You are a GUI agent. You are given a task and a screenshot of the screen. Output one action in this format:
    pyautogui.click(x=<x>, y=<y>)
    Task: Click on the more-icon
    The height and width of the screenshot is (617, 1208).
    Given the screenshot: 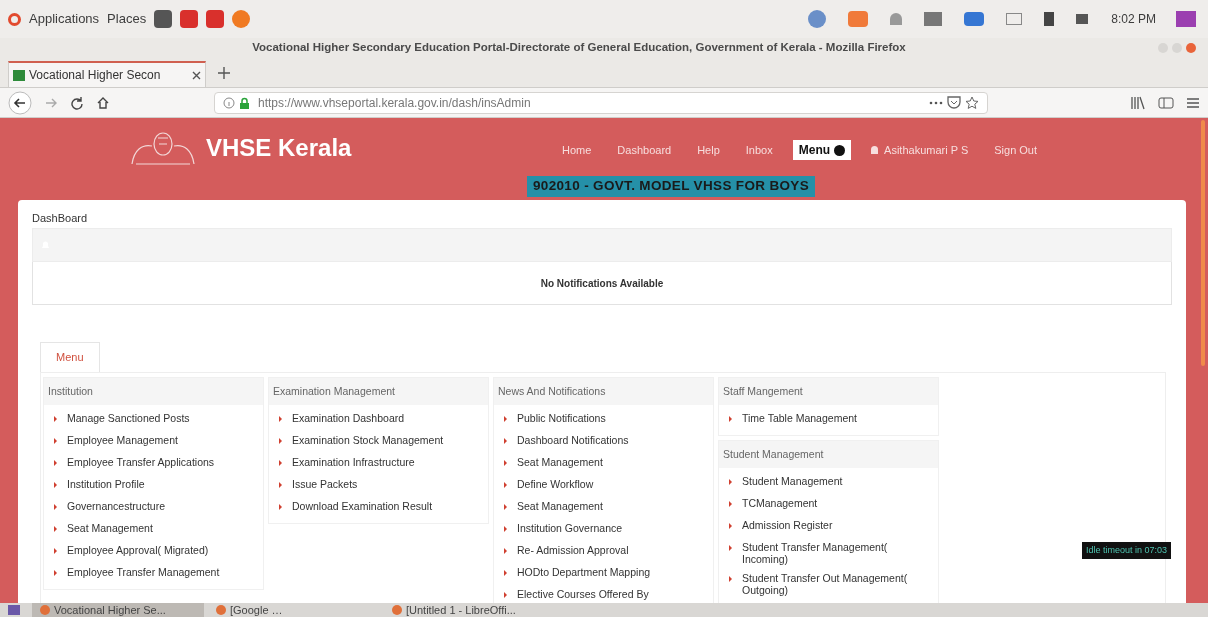 What is the action you would take?
    pyautogui.click(x=936, y=102)
    